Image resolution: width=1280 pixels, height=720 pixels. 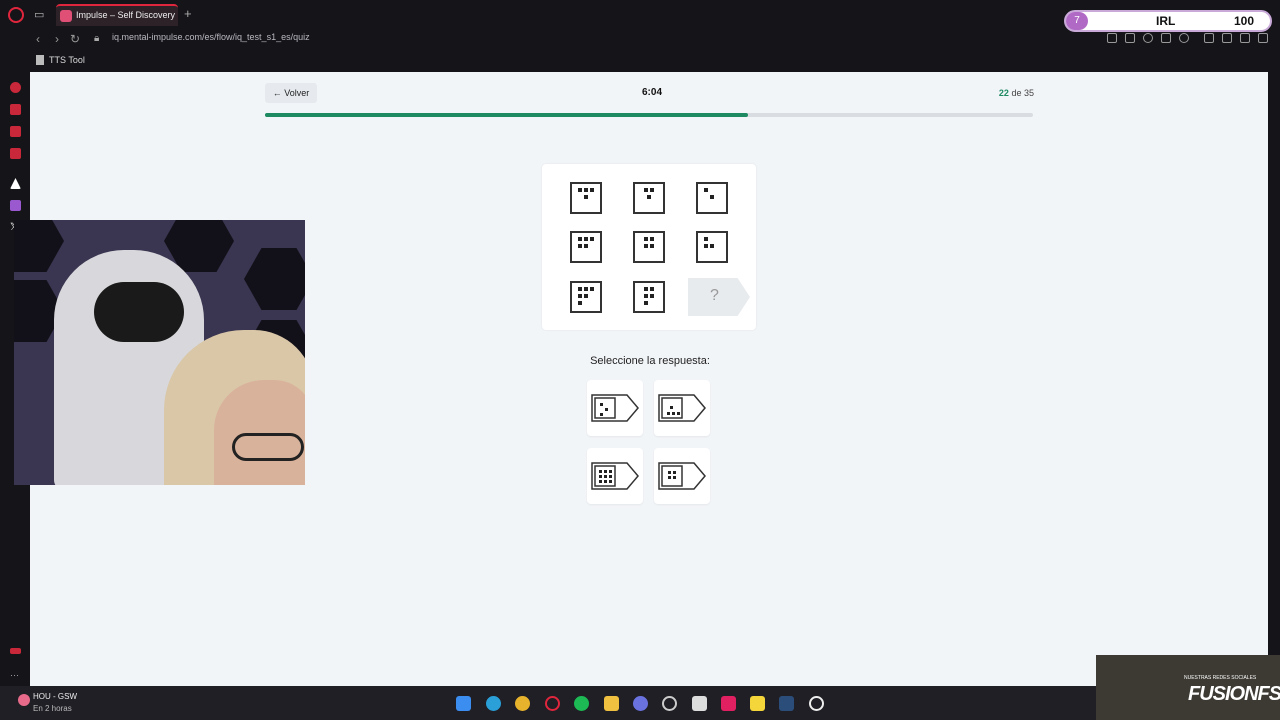 I want to click on windows-taskbar: HOU - GSW En 2 horas, so click(x=640, y=703).